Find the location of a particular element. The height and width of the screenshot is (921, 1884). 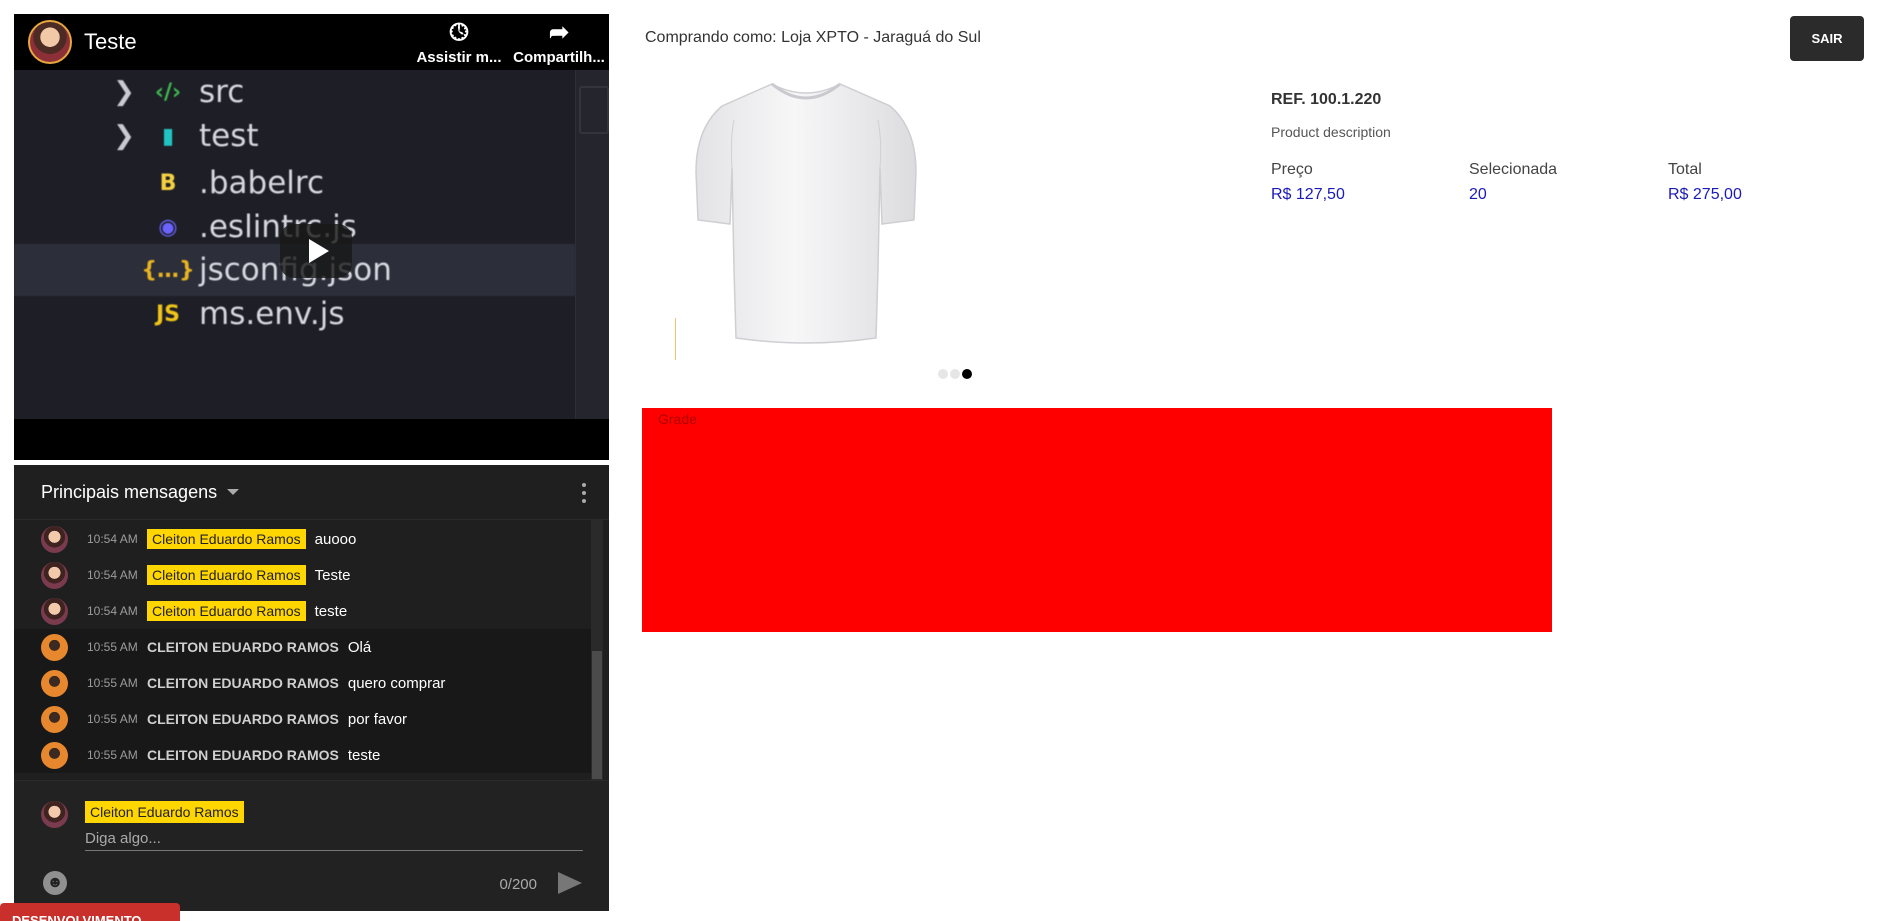

message-text: por favor is located at coordinates (377, 719).